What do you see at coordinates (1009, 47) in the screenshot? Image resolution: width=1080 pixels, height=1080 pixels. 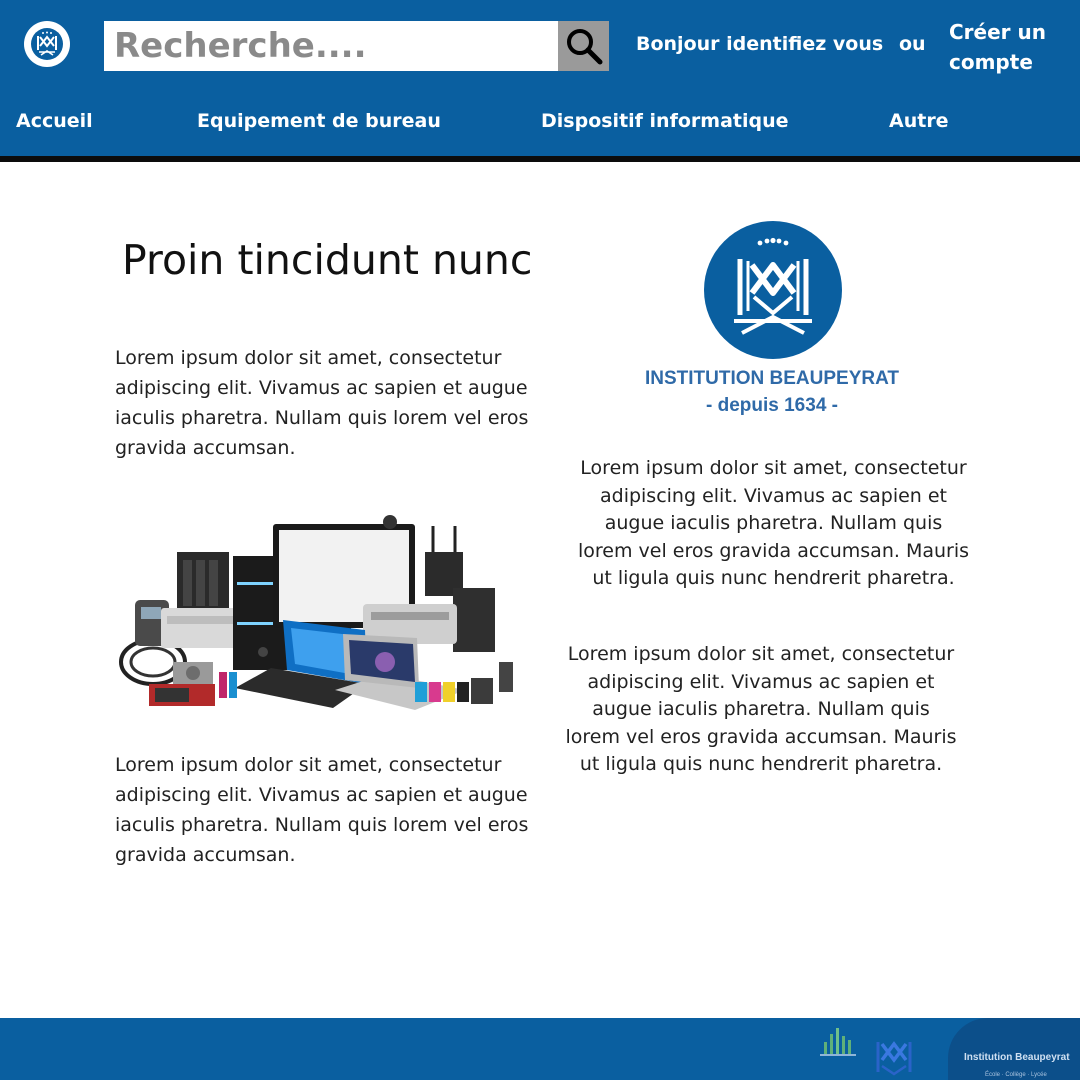 I see `create-account-link: Créer un compte` at bounding box center [1009, 47].